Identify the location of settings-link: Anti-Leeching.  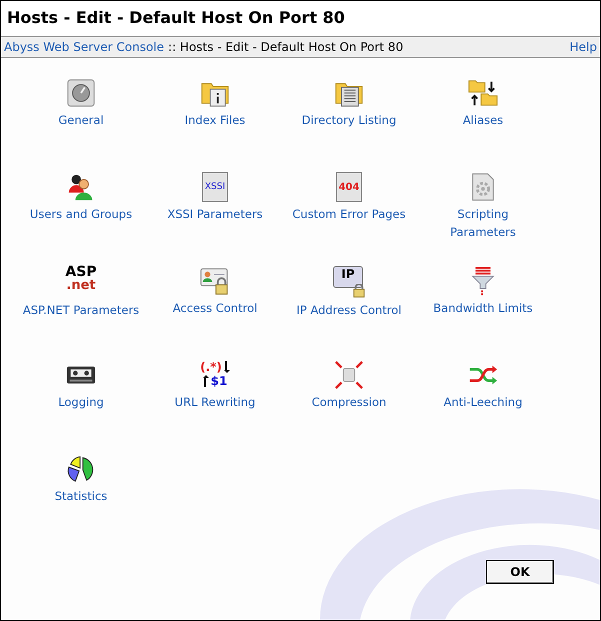
(483, 402).